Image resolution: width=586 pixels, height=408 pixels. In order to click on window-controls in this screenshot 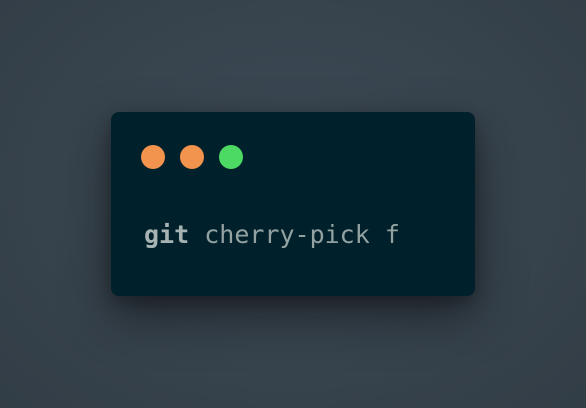, I will do `click(192, 157)`.